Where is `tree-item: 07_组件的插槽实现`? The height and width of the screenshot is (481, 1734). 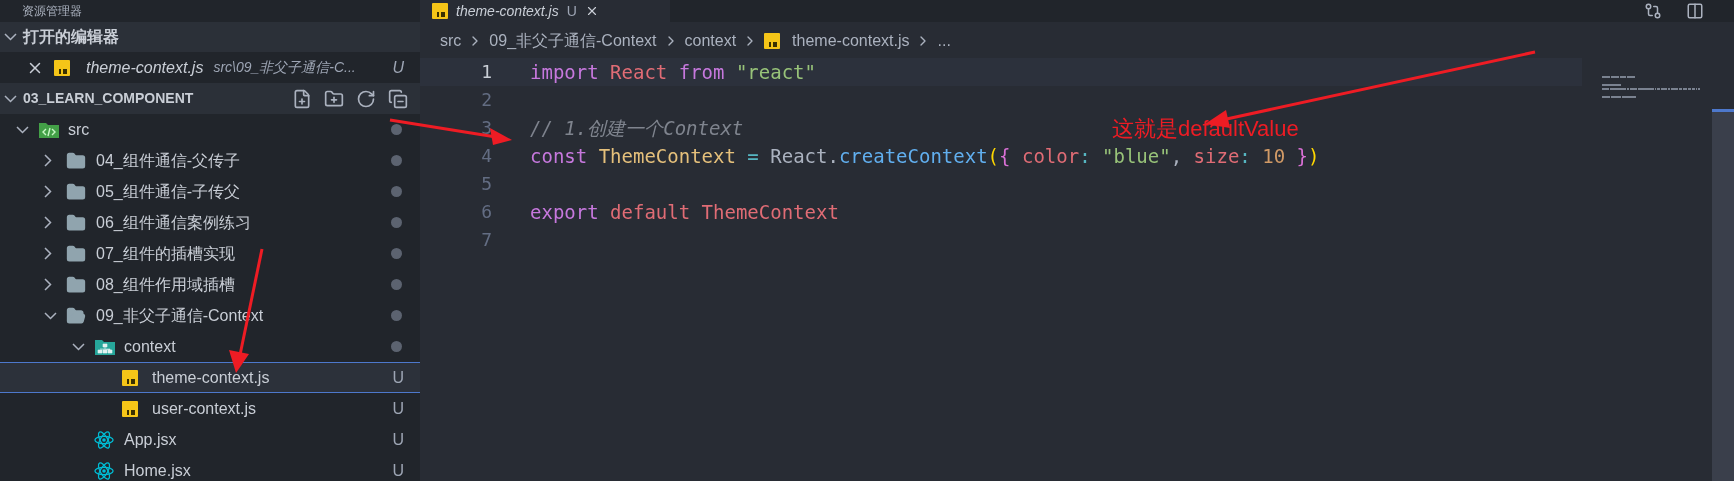 tree-item: 07_组件的插槽实现 is located at coordinates (210, 253).